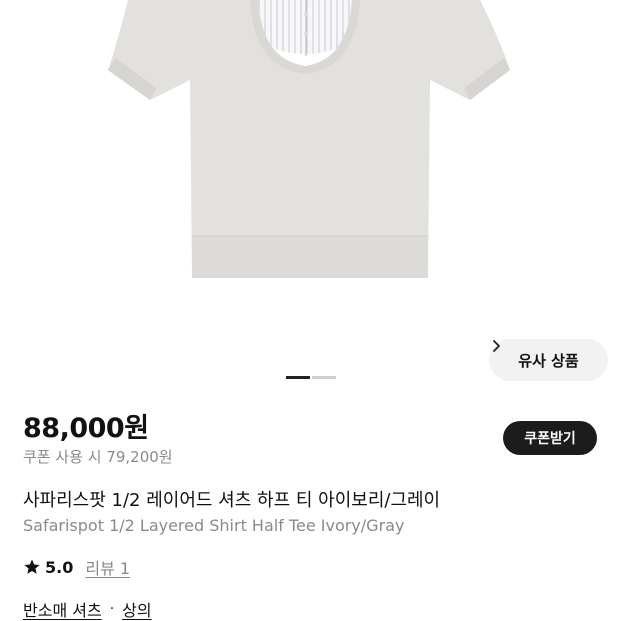 This screenshot has height=621, width=620. Describe the element at coordinates (232, 500) in the screenshot. I see `product-title-korean: 사파리스팟 1/2 레이어드 셔츠 하프 티 아이보리/그레이` at that location.